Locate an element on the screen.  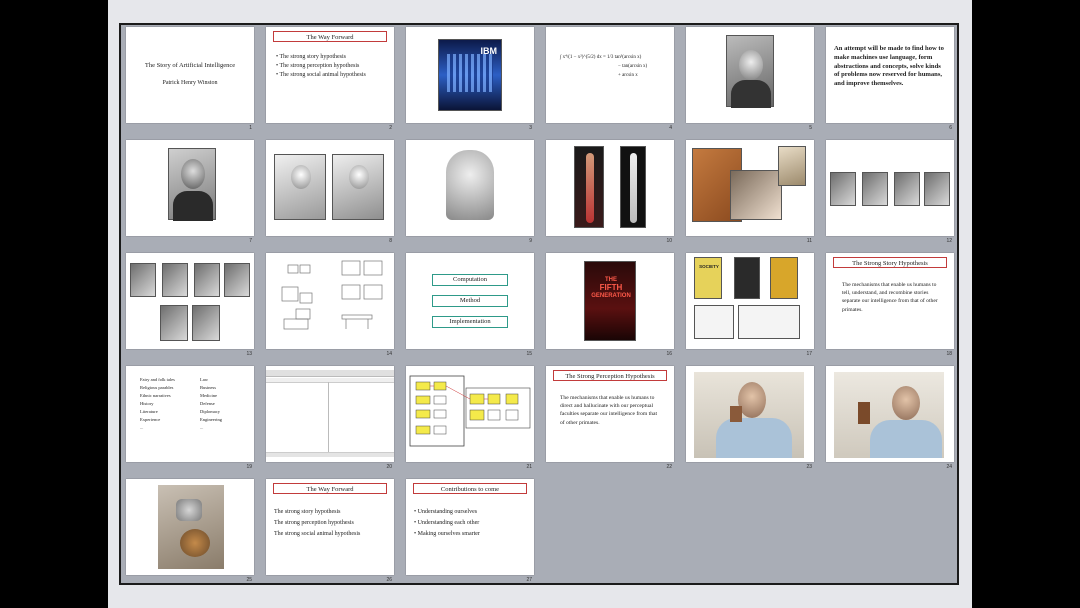
engraving-portrait is located at coordinates (358, 187).